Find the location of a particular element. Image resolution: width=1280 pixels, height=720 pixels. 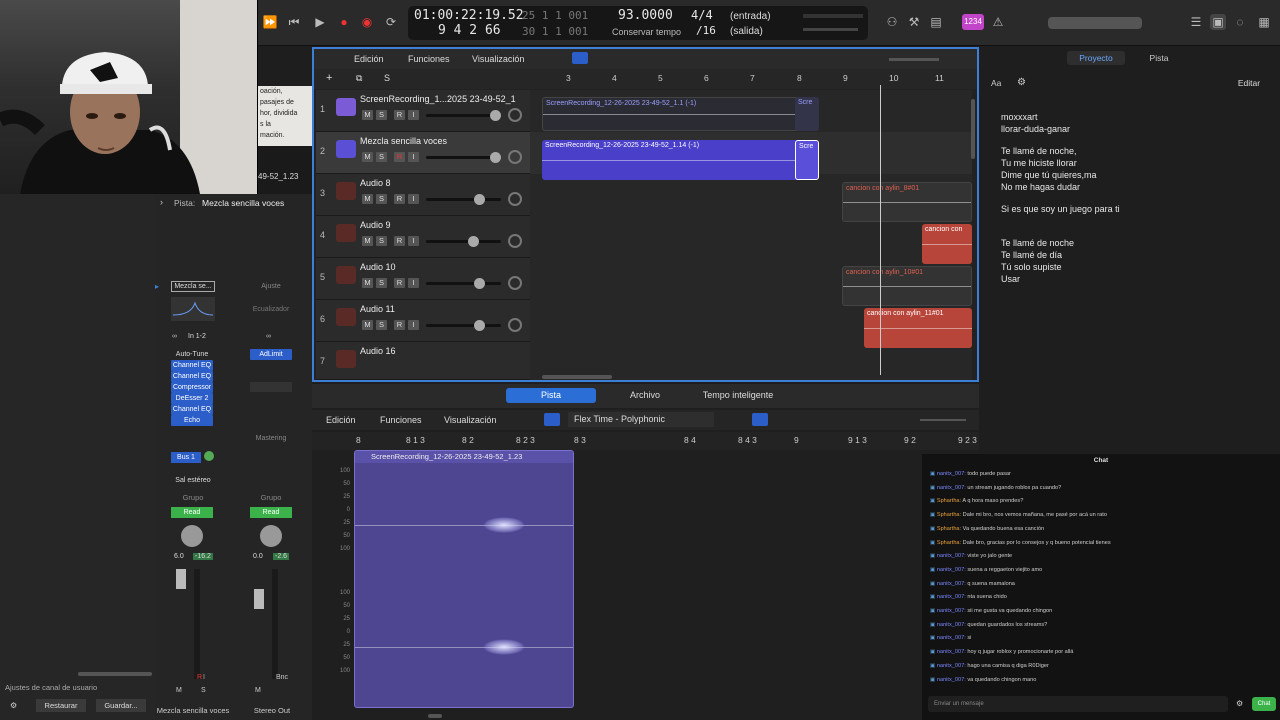

track-header: 2 Mezcla sencilla voces M S R I is located at coordinates (423, 153).